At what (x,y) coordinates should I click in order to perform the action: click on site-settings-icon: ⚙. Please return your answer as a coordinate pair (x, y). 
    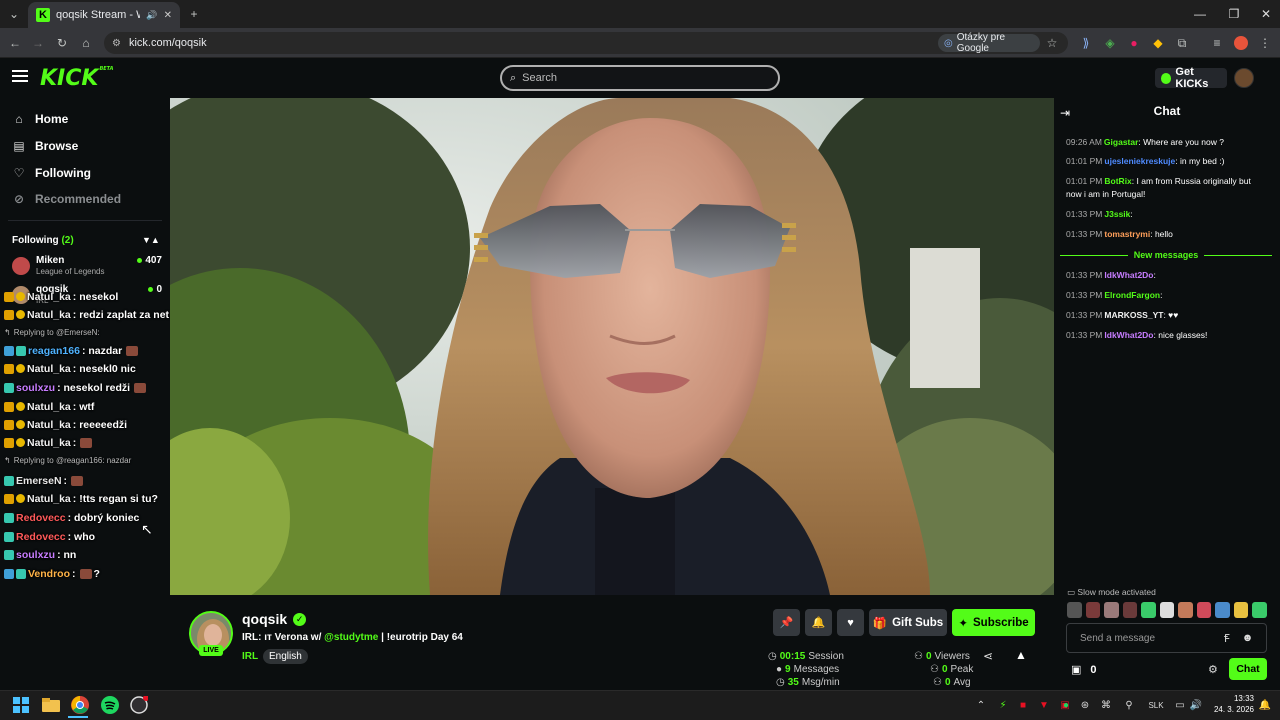
    Looking at the image, I should click on (116, 43).